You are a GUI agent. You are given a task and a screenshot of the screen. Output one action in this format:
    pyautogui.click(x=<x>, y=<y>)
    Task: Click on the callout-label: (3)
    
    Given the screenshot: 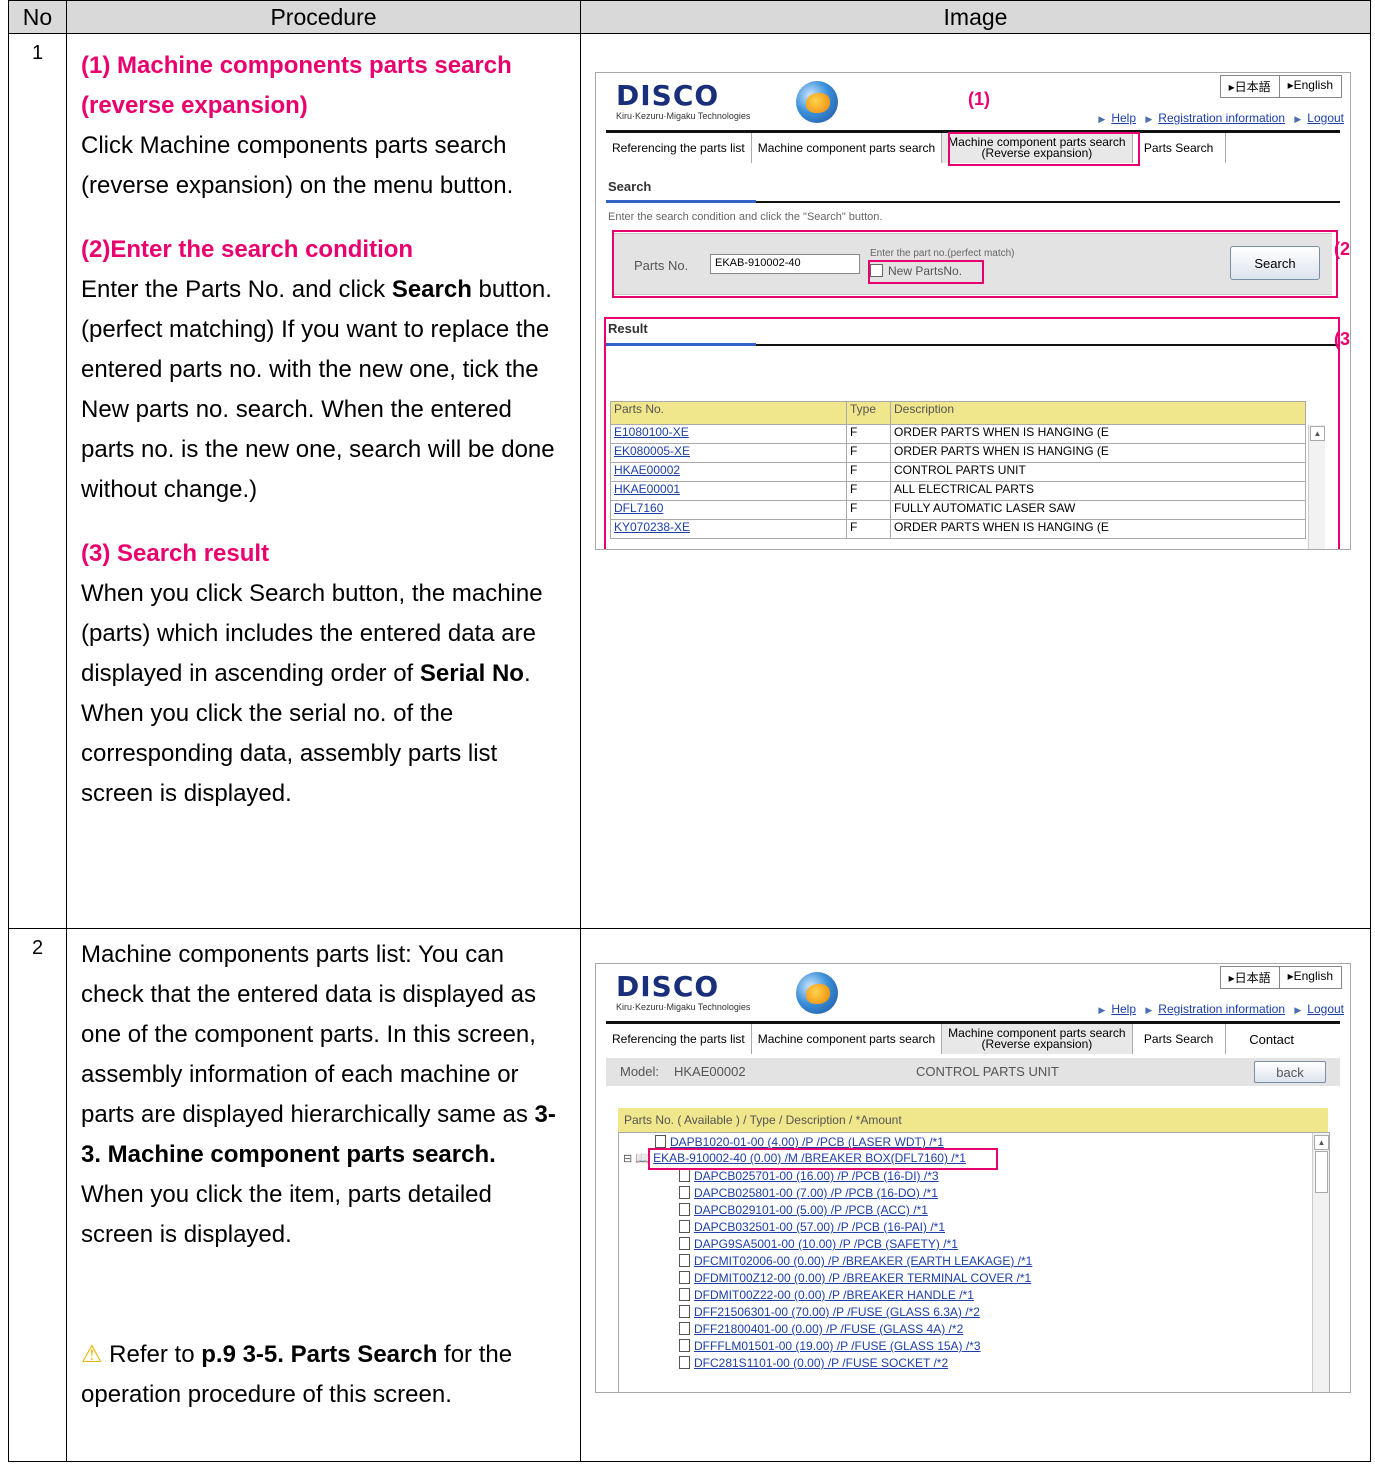 What is the action you would take?
    pyautogui.click(x=1342, y=339)
    